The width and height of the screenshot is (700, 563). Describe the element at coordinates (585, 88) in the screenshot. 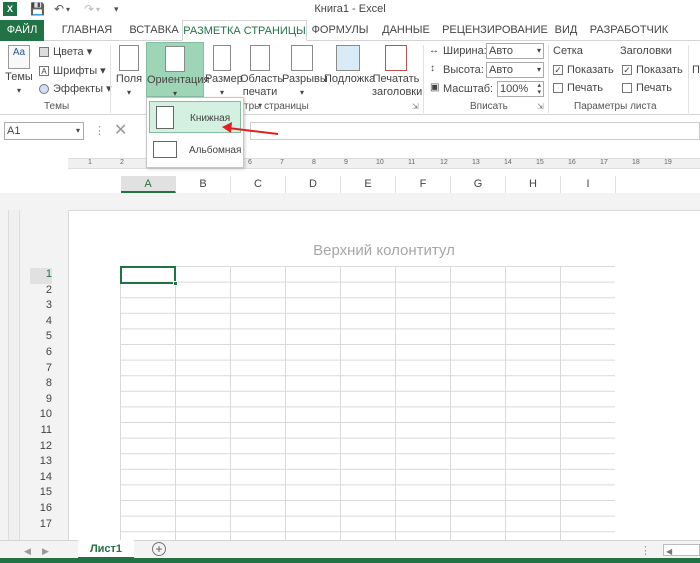

I see `gridlines-print-label: Печать` at that location.